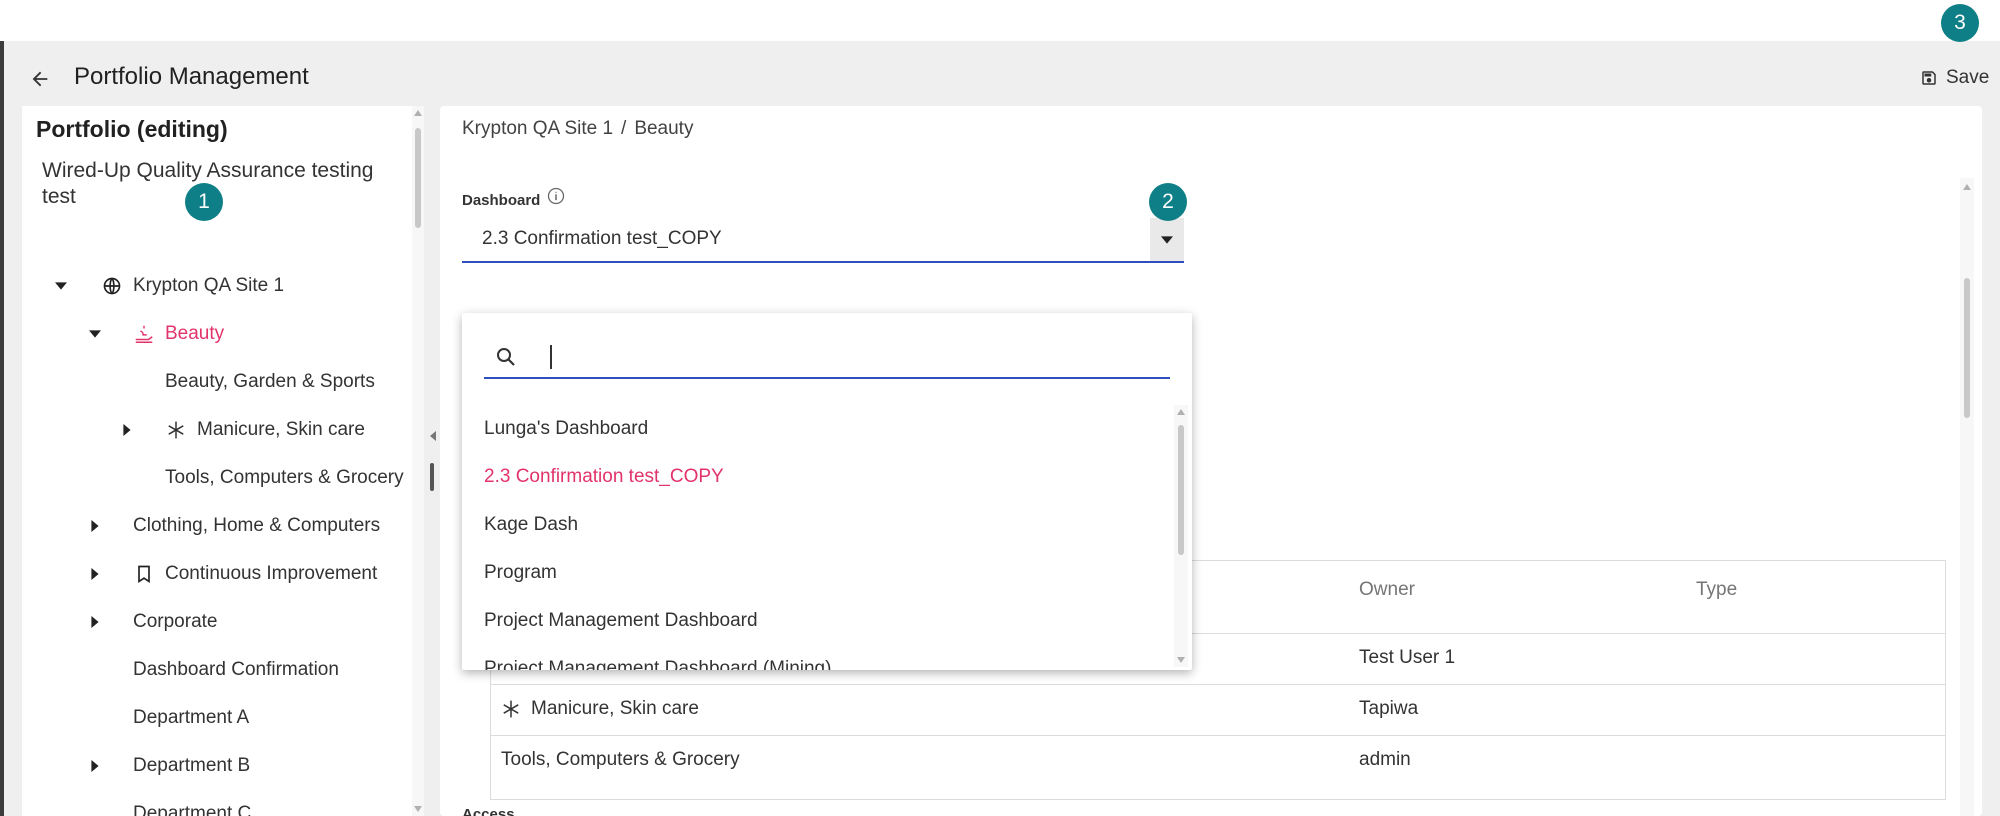 The width and height of the screenshot is (2000, 816). I want to click on tree-item-label: Department C, so click(192, 809).